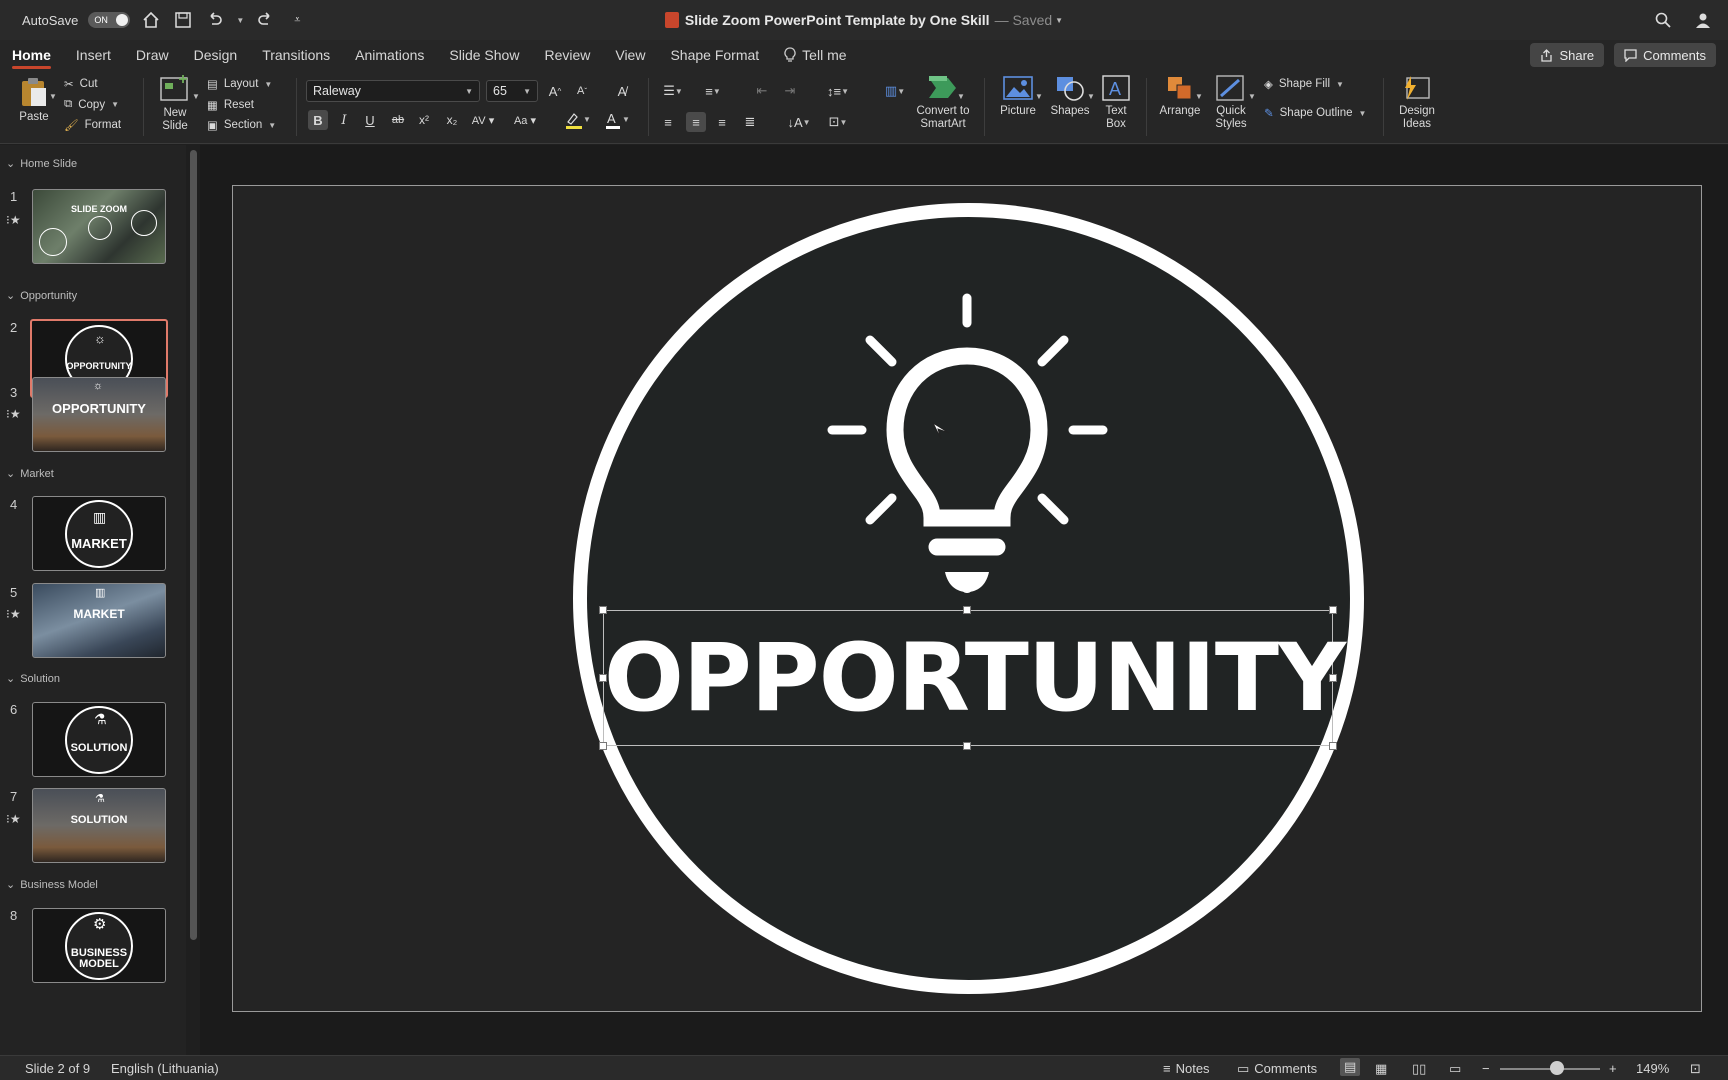  I want to click on slide-sorter-icon: ▦, so click(1381, 1069).